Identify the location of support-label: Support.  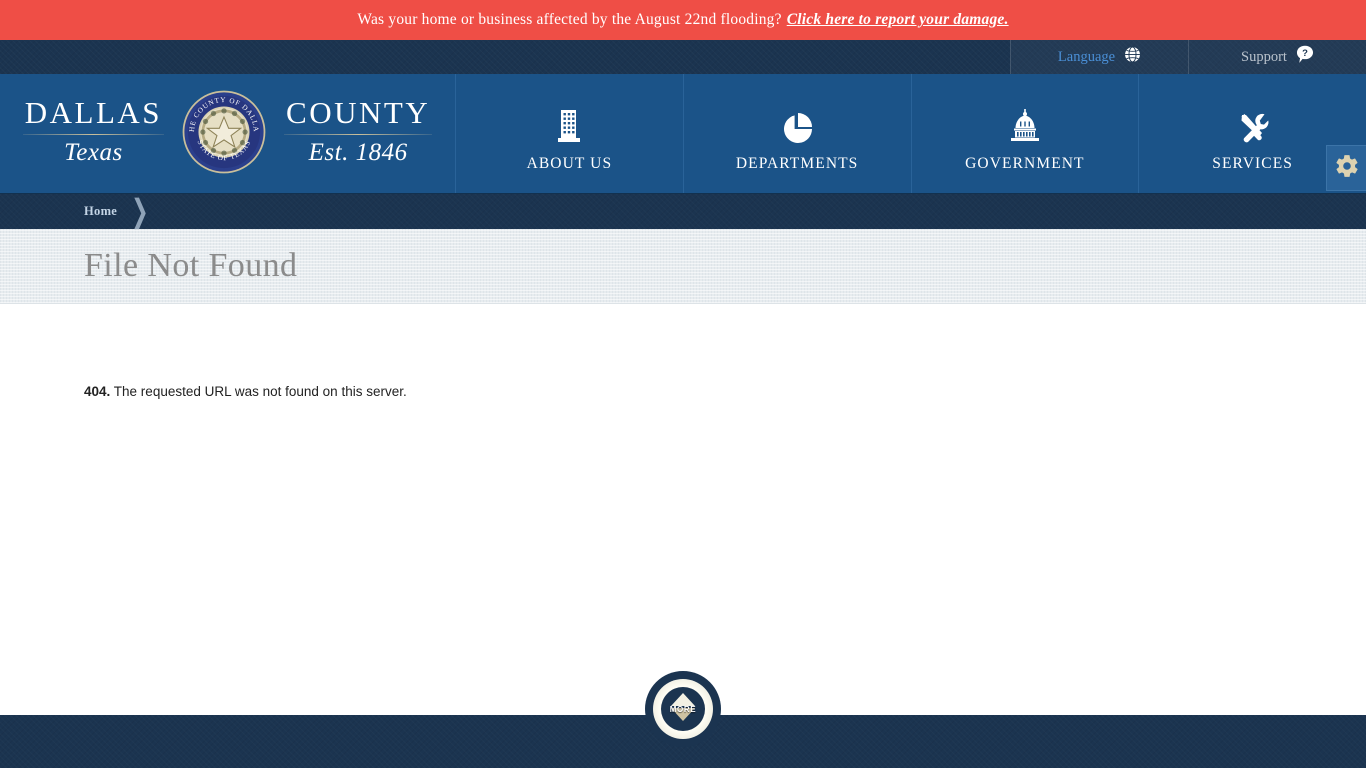
(1264, 56).